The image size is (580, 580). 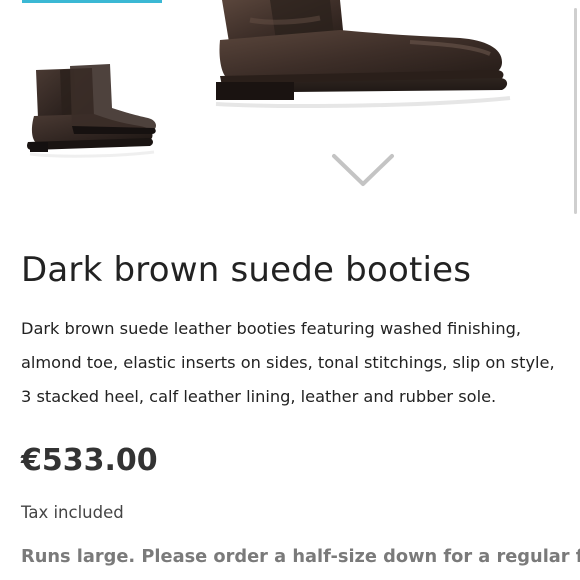 What do you see at coordinates (89, 460) in the screenshot?
I see `product-price: €533.00` at bounding box center [89, 460].